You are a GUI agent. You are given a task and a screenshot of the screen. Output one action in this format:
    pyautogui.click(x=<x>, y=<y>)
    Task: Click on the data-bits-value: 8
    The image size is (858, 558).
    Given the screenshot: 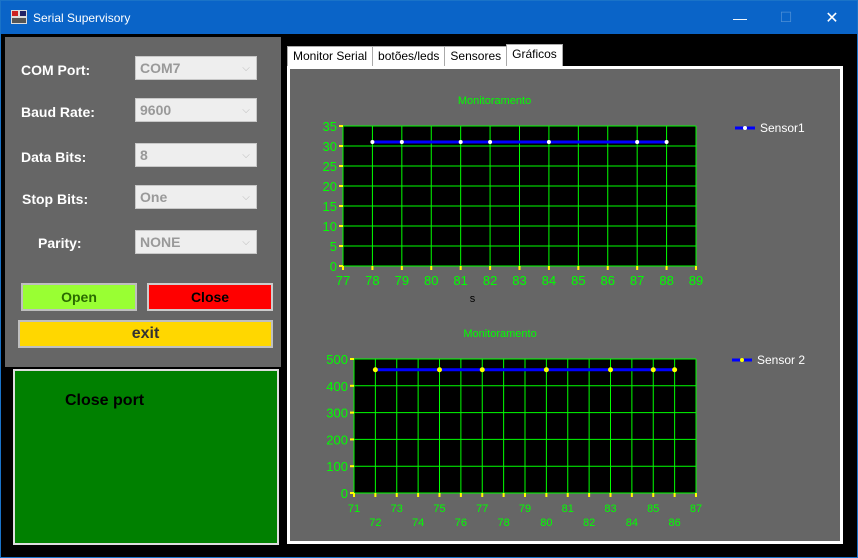 What is the action you would take?
    pyautogui.click(x=144, y=155)
    